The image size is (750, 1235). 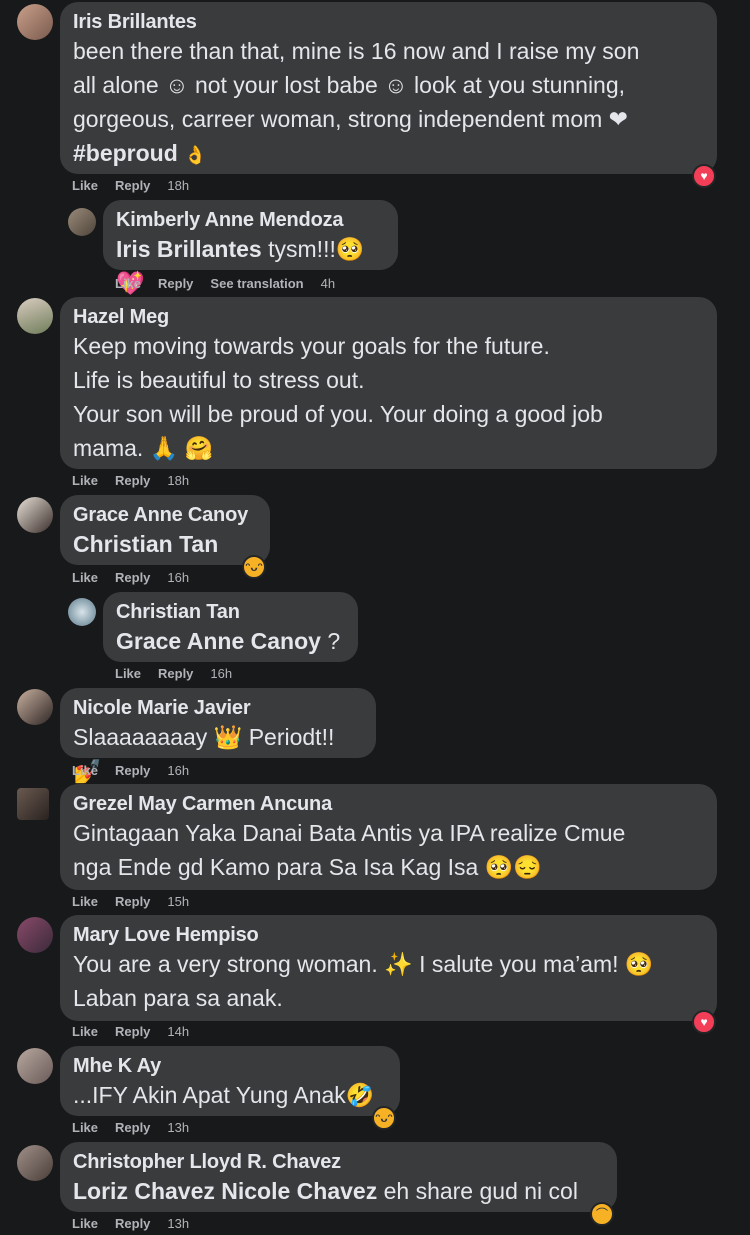 I want to click on comment-author: Mary Love Hempiso, so click(x=388, y=935).